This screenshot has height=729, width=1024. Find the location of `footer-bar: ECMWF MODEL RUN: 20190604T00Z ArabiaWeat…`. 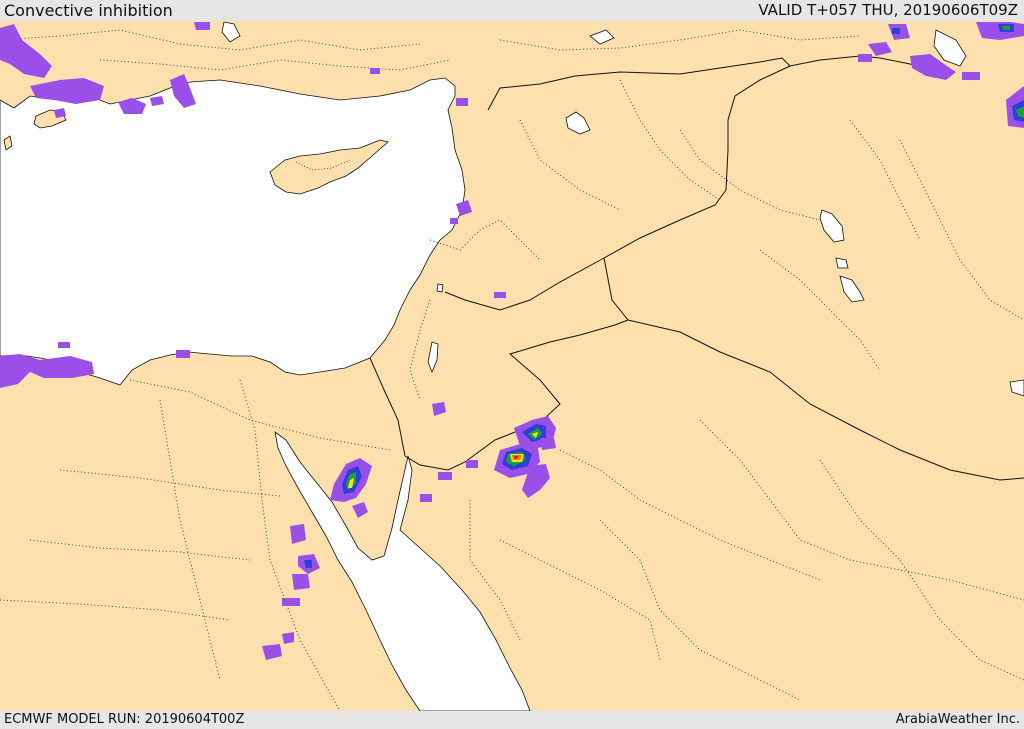

footer-bar: ECMWF MODEL RUN: 20190604T00Z ArabiaWeat… is located at coordinates (512, 720).